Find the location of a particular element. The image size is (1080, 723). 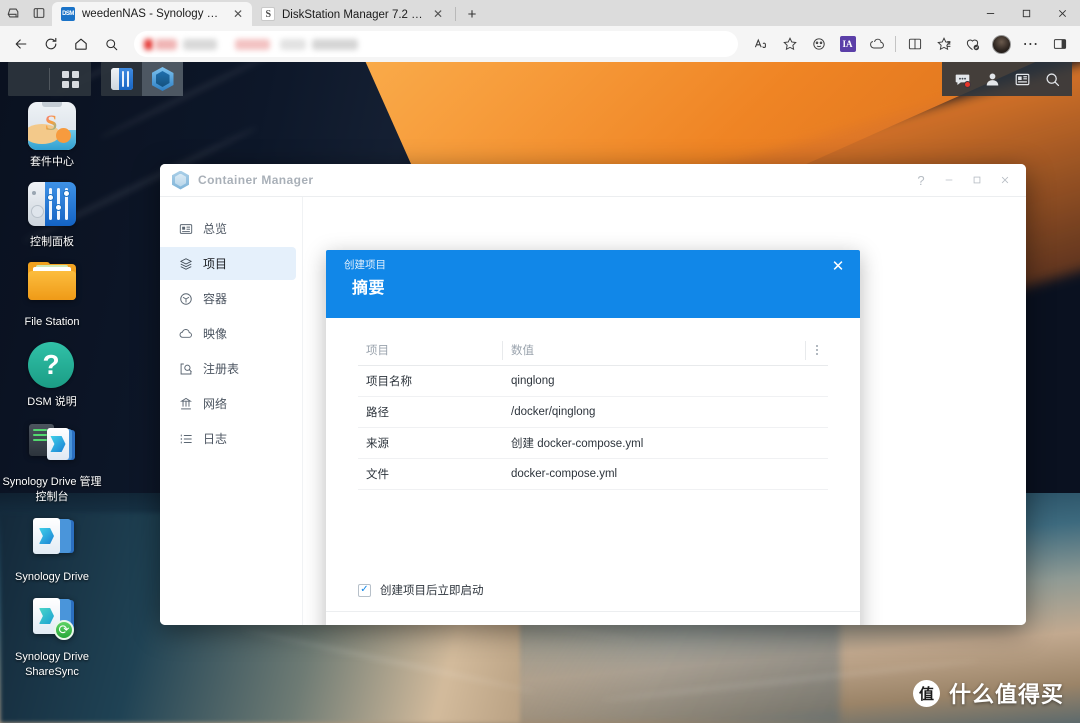

tab-title: weedenNAS - Synology NAS is located at coordinates (153, 14).